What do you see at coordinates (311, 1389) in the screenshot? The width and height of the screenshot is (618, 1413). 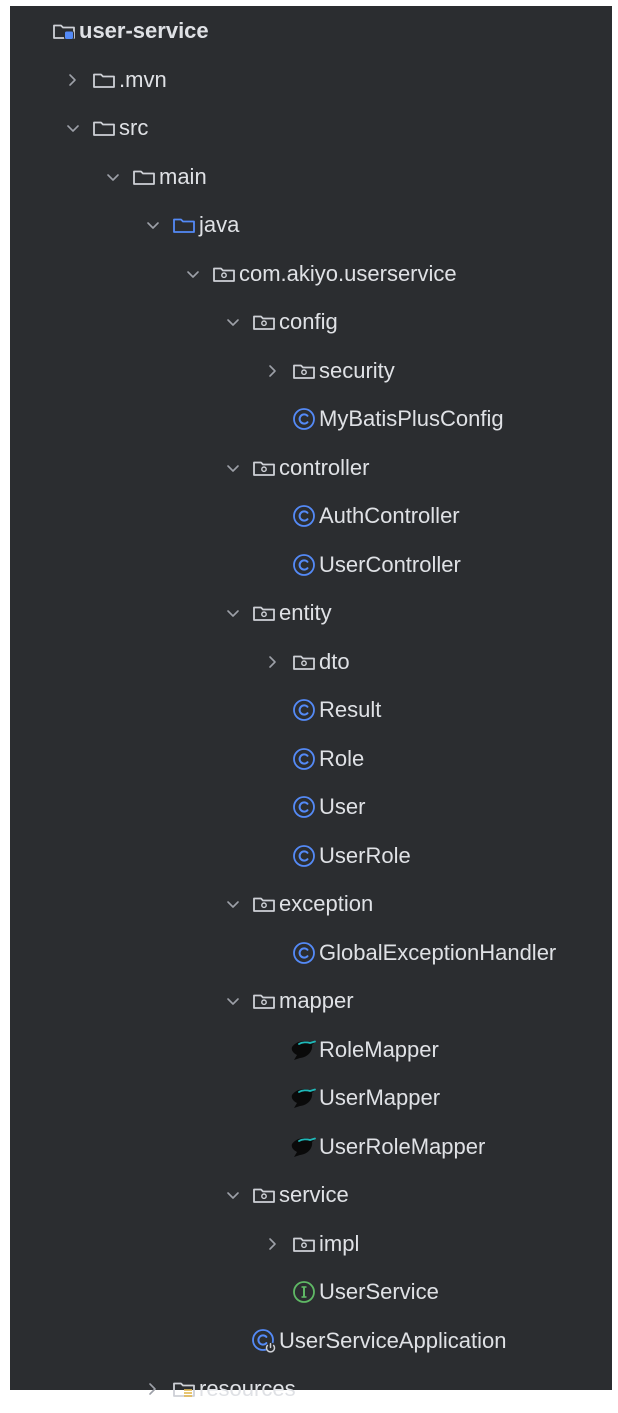 I see `tree-item: resources` at bounding box center [311, 1389].